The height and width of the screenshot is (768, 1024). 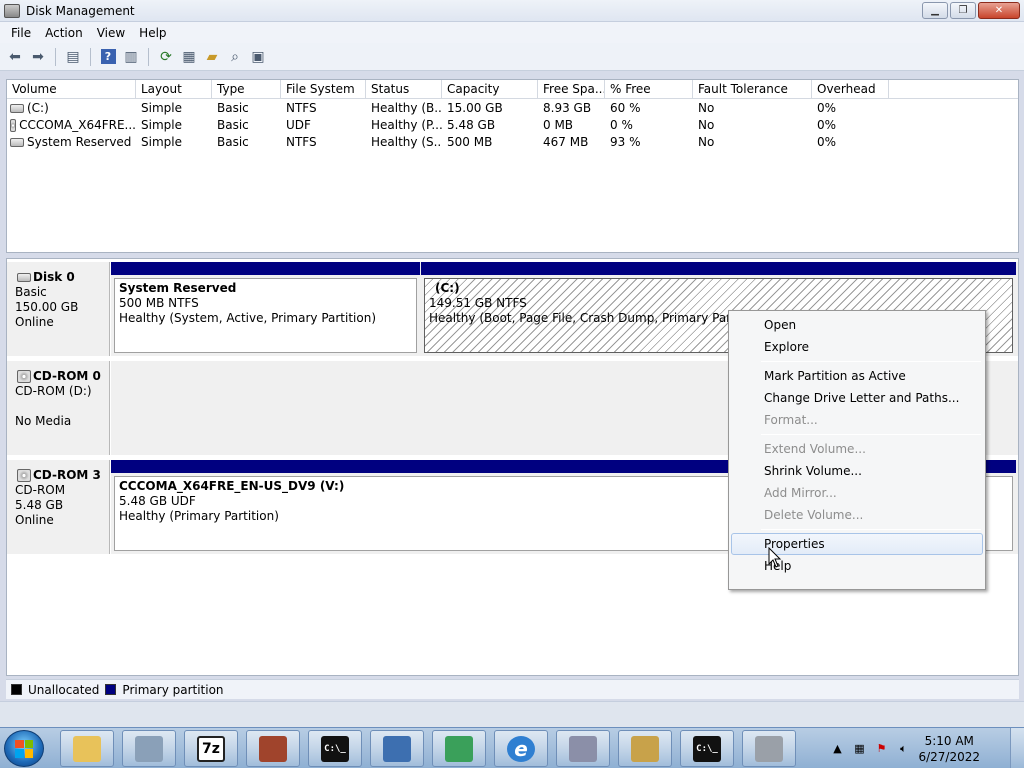 What do you see at coordinates (470, 142) in the screenshot?
I see `table-cell: 500 MB` at bounding box center [470, 142].